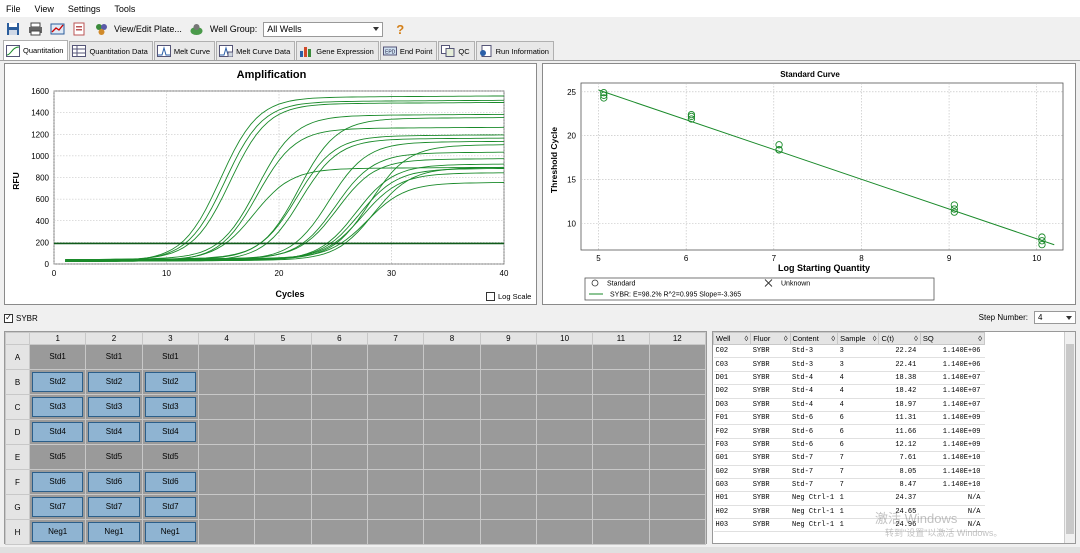  I want to click on tab-melt-curve-data: Melt Curve Data, so click(256, 50).